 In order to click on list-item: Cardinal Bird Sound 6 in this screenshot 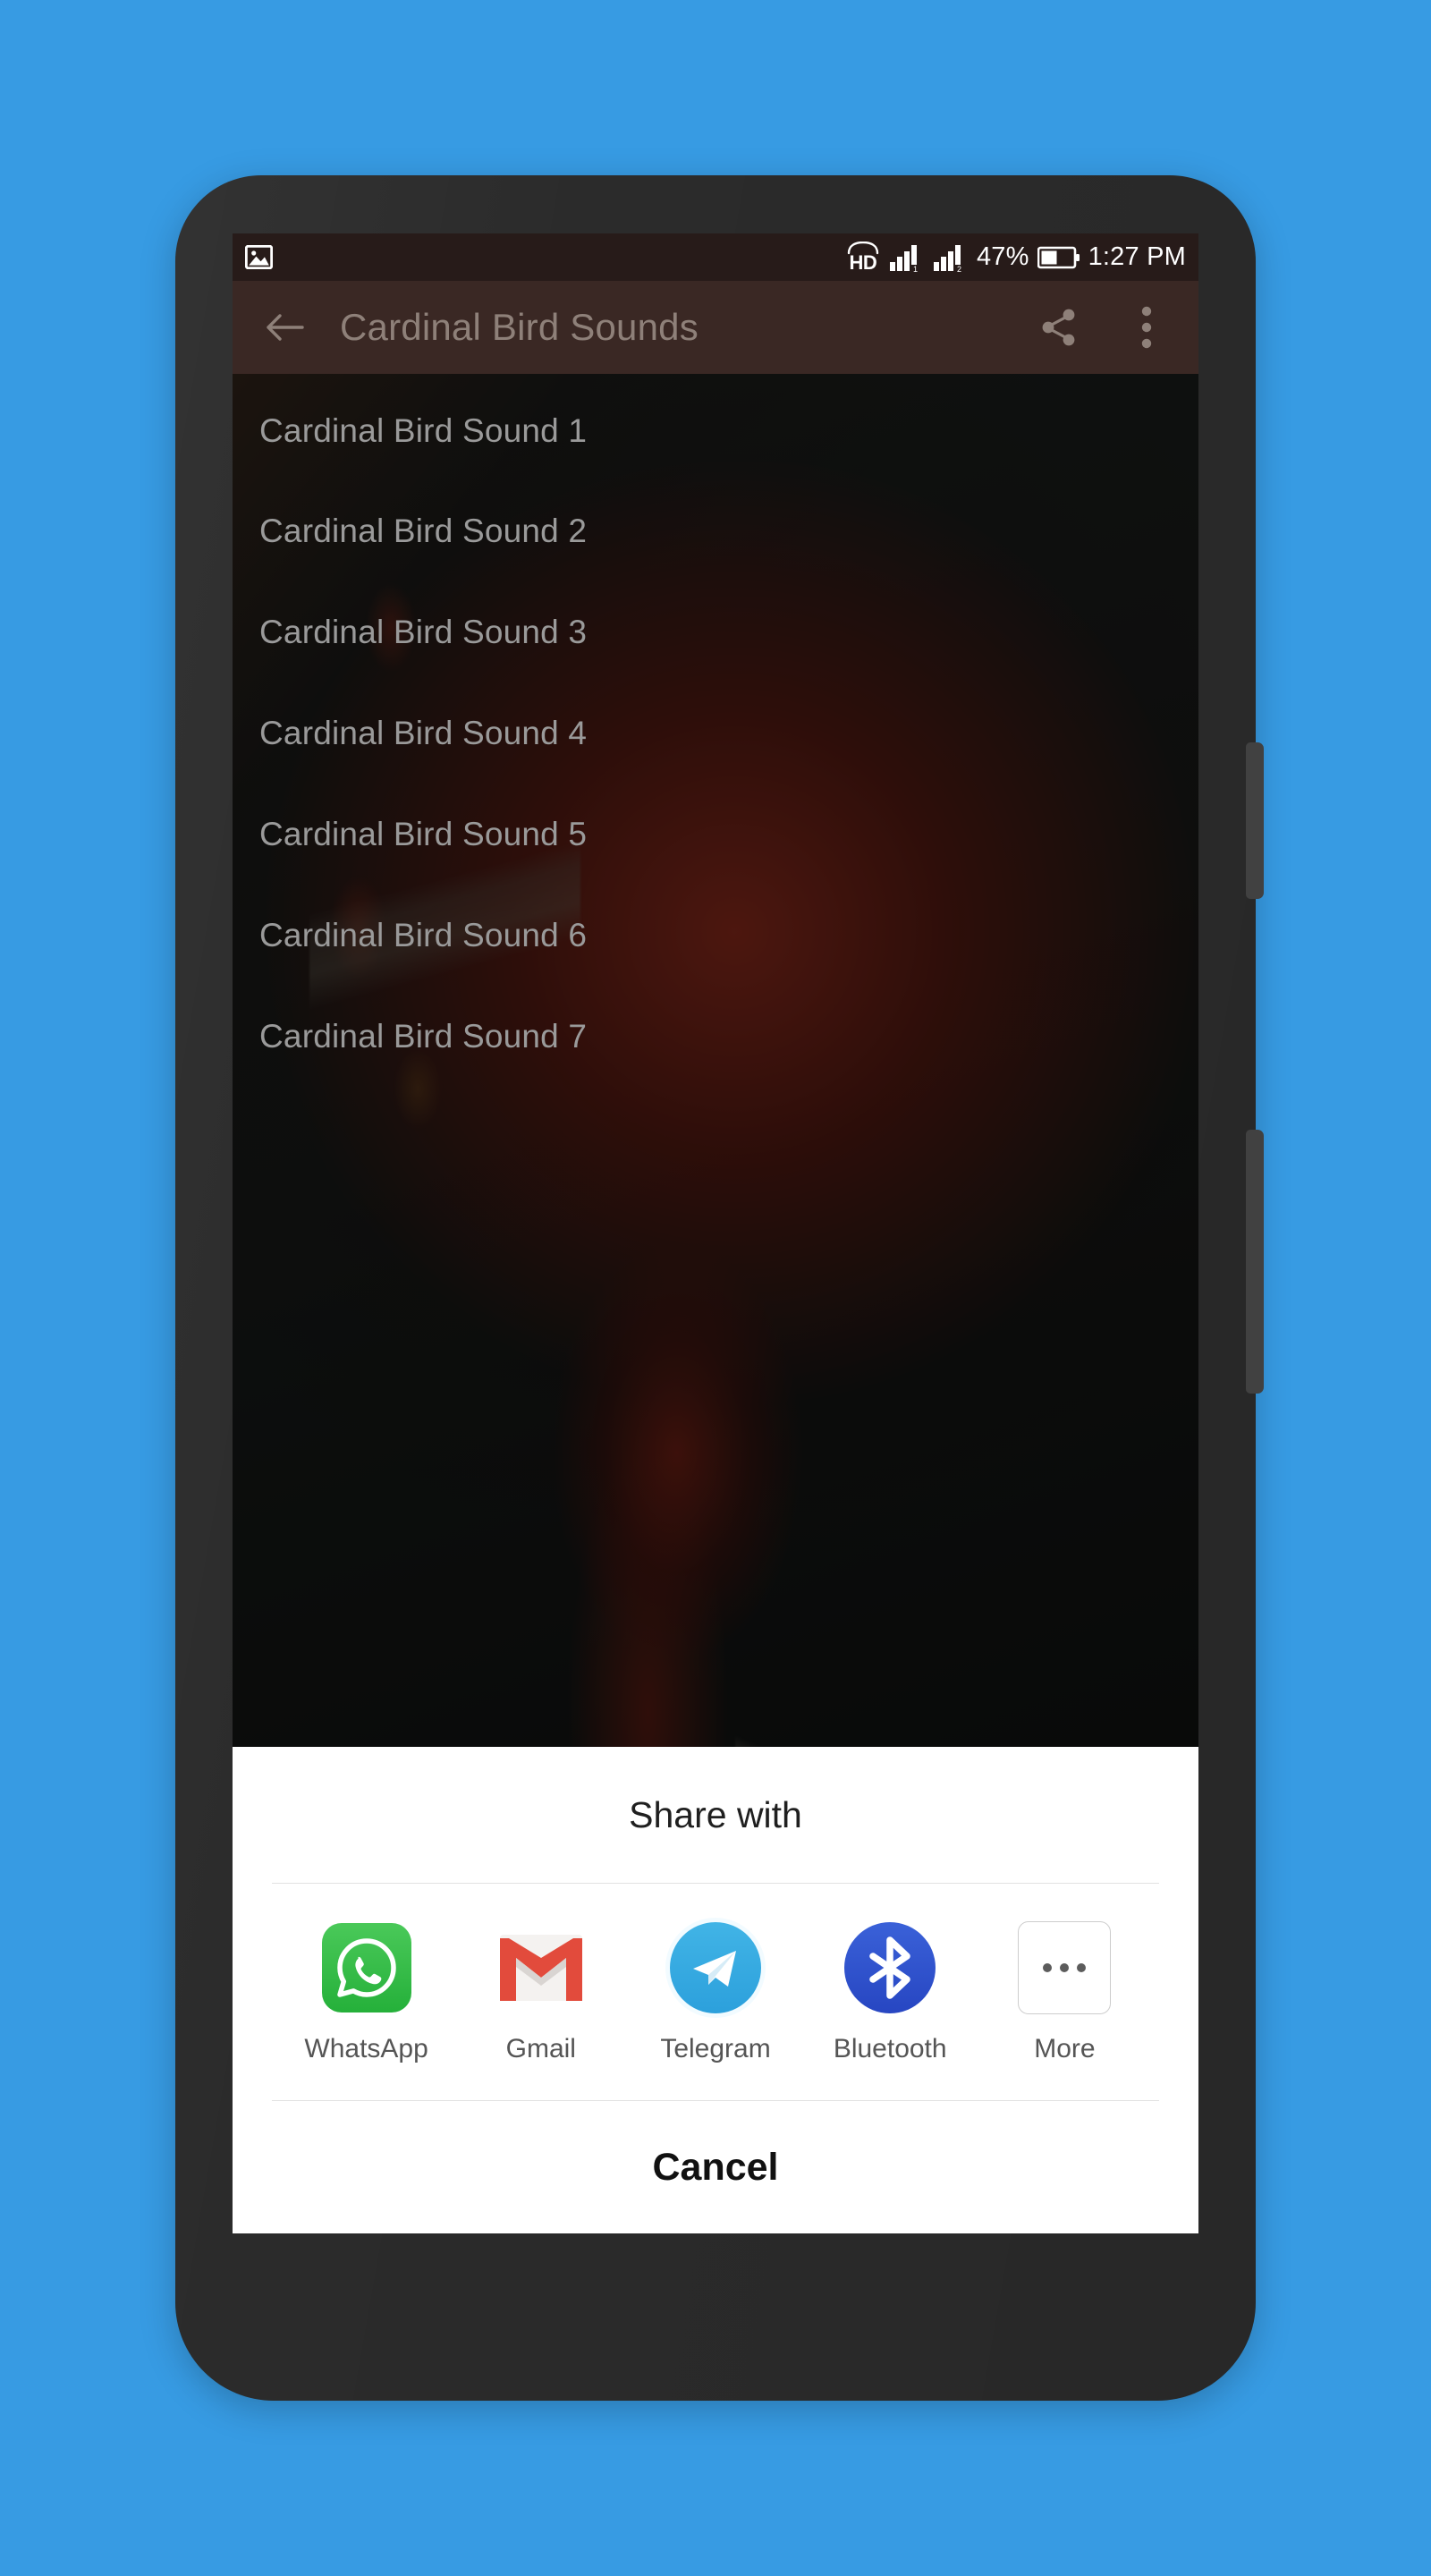, I will do `click(572, 935)`.